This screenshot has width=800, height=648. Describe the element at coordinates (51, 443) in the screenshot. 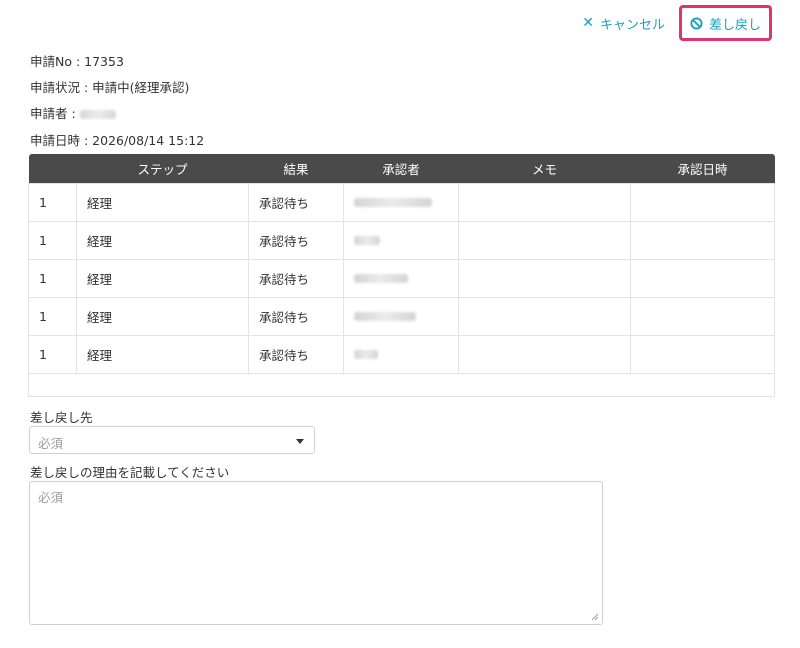

I see `select-placeholder: 必須` at that location.